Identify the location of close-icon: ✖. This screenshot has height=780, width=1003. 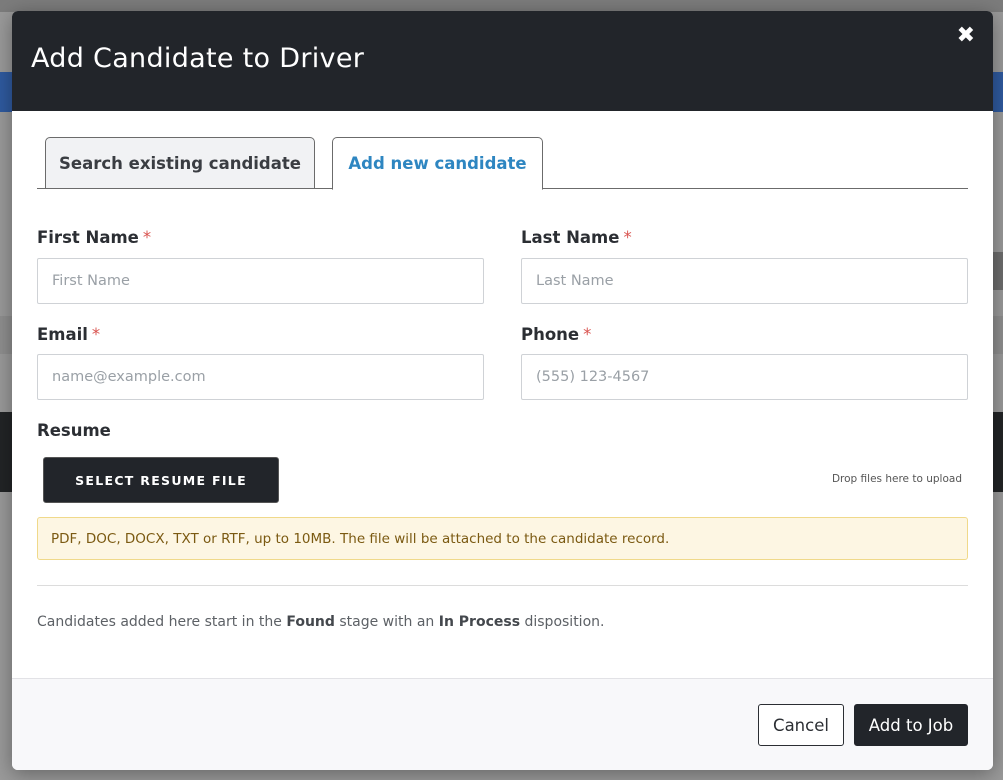
(966, 36).